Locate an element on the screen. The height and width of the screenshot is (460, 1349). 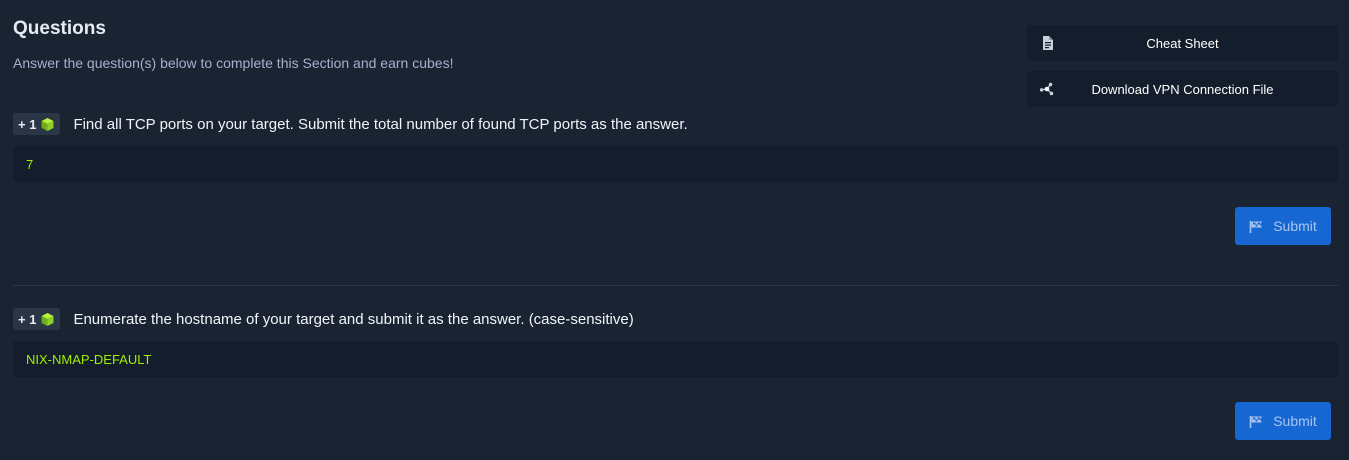
answer-input: 7 is located at coordinates (675, 164).